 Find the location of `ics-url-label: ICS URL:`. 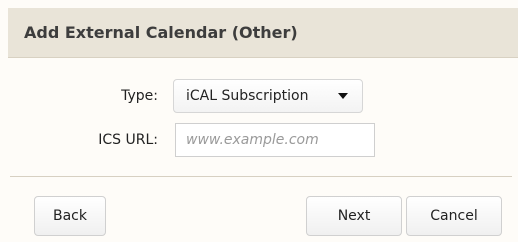

ics-url-label: ICS URL: is located at coordinates (128, 140).